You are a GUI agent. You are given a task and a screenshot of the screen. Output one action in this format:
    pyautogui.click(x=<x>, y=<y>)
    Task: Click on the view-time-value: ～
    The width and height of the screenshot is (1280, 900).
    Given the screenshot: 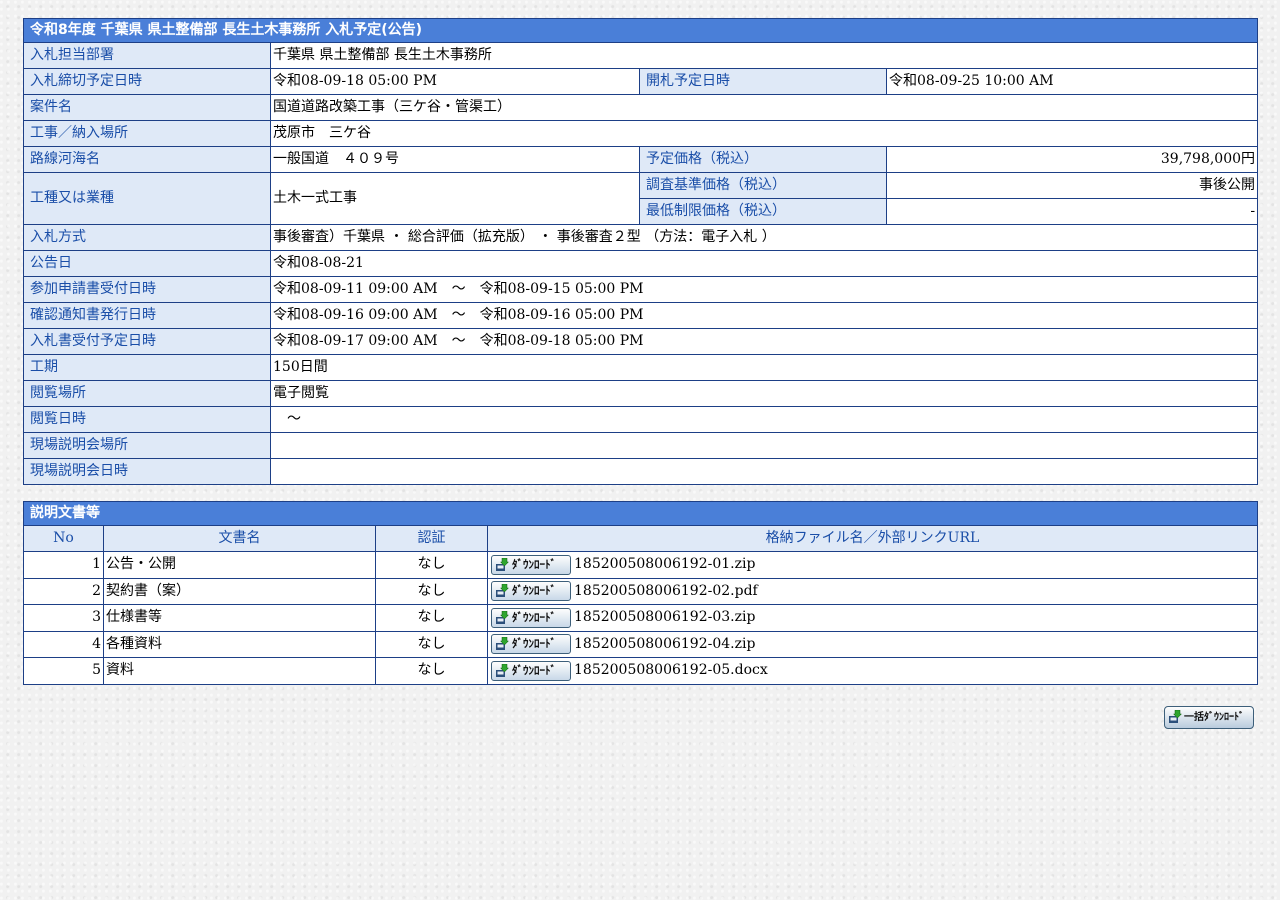 What is the action you would take?
    pyautogui.click(x=764, y=419)
    